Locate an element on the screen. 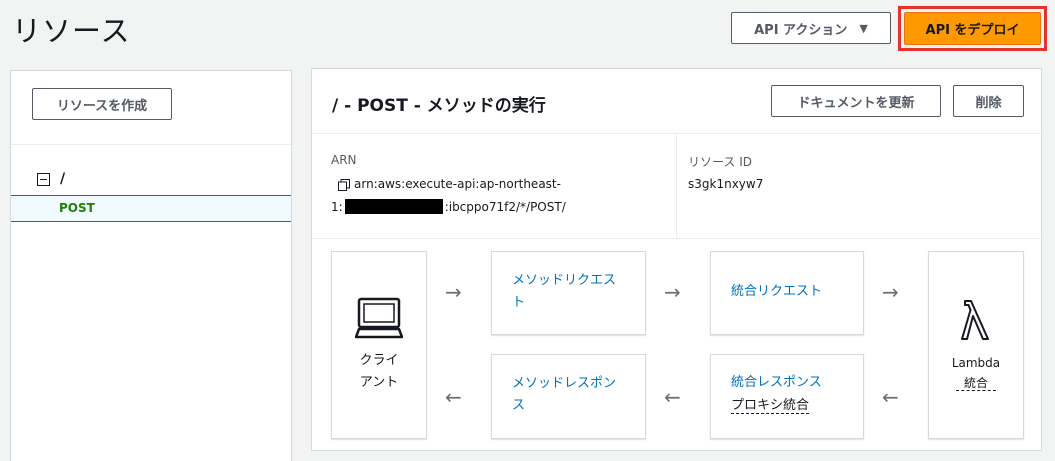 The height and width of the screenshot is (461, 1055). arn-suffix: :ibcppo71f2/*/POST/ is located at coordinates (505, 207).